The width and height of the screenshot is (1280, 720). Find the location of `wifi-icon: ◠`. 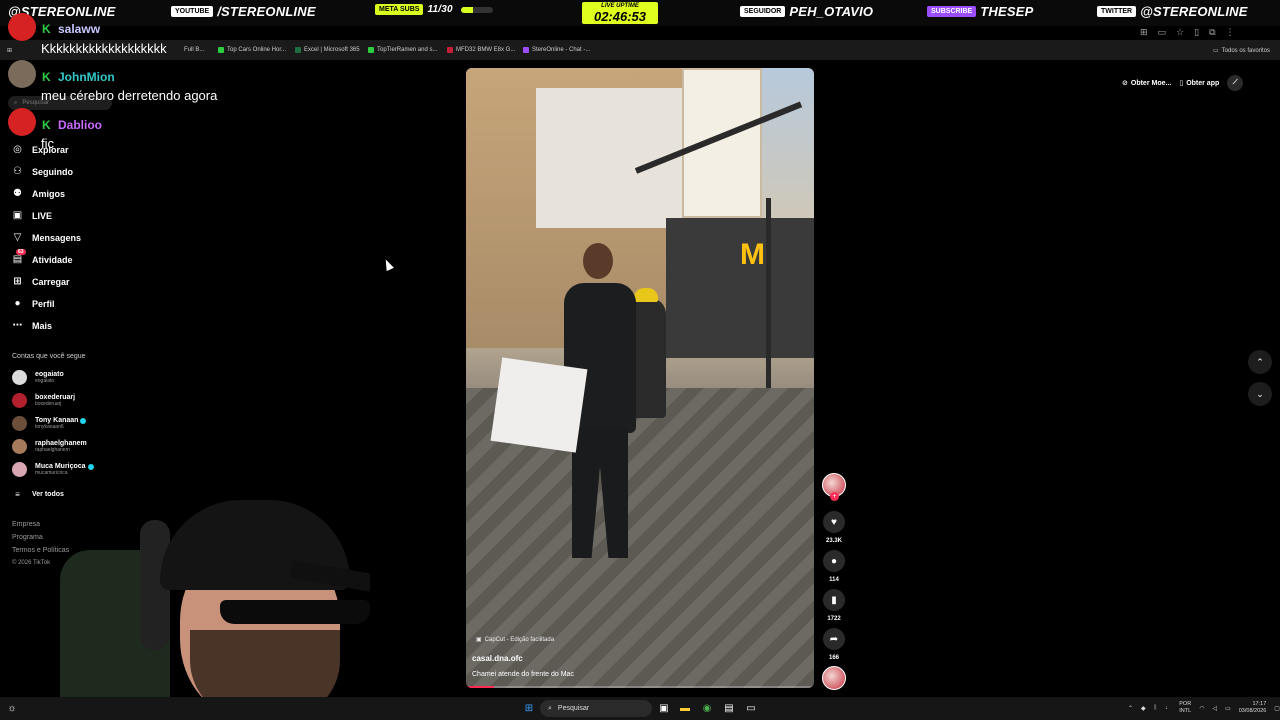

wifi-icon: ◠ is located at coordinates (1201, 708).